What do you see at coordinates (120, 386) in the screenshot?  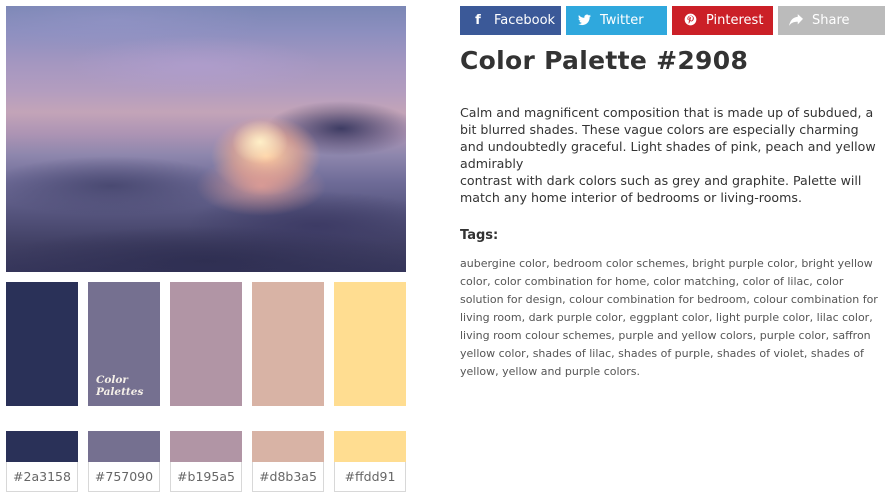 I see `color-palettes-logo: Color Palettes` at bounding box center [120, 386].